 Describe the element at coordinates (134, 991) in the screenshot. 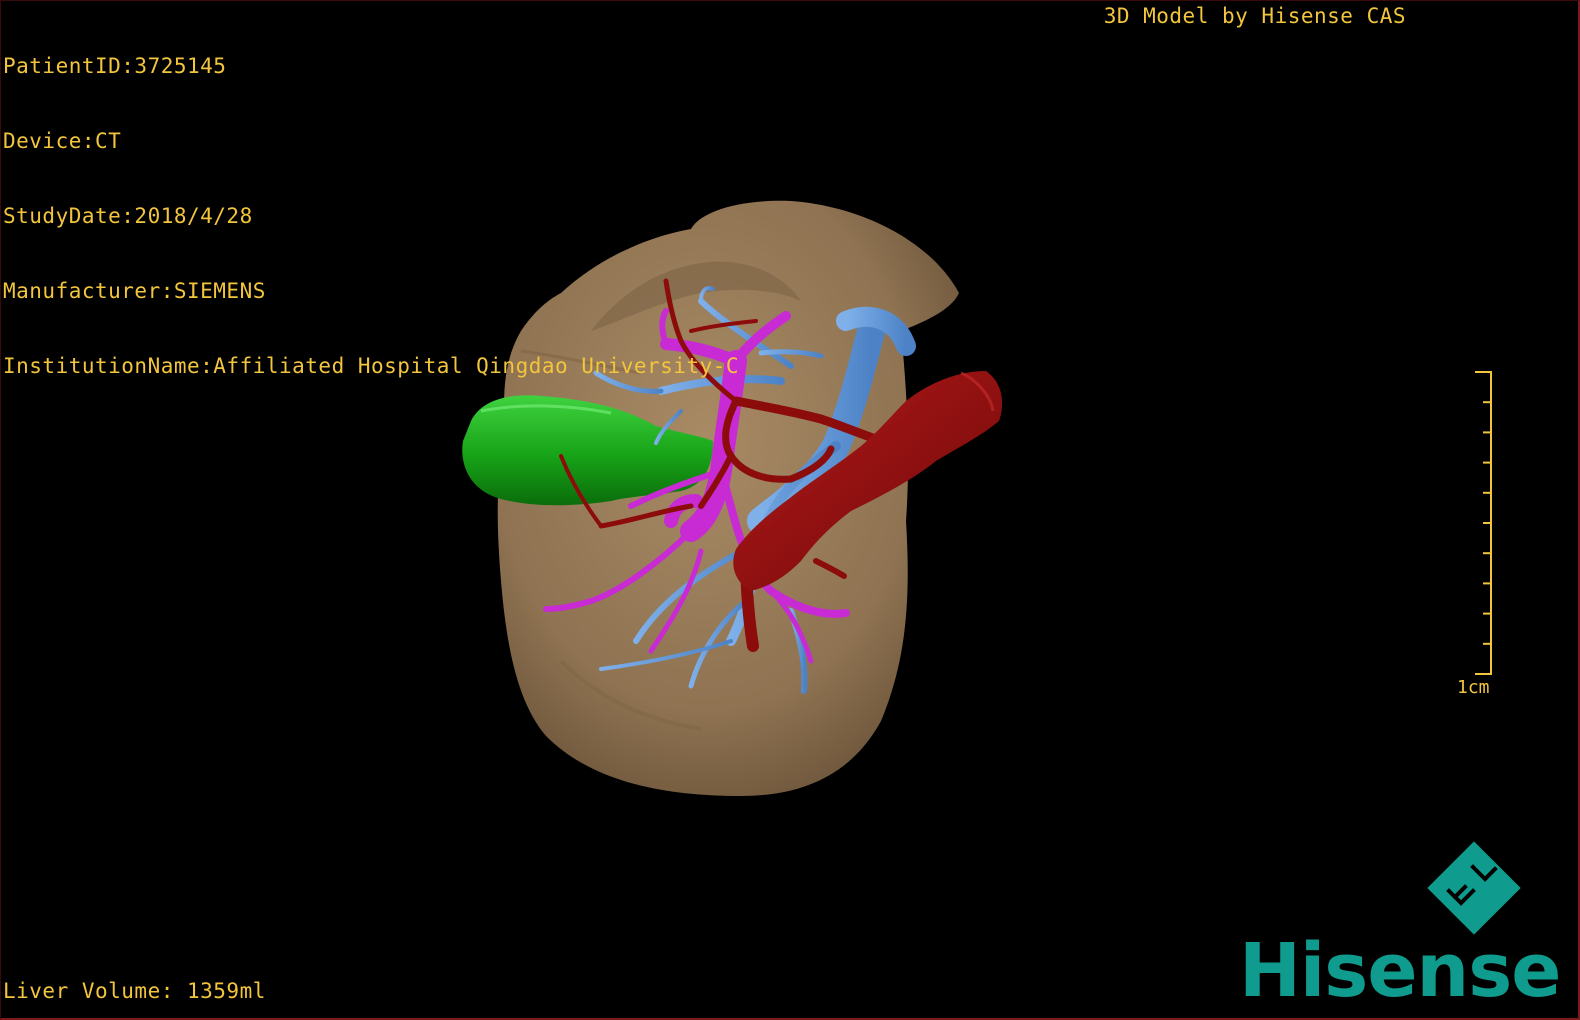

I see `liver-volume-text: Liver Volume: 1359ml` at that location.